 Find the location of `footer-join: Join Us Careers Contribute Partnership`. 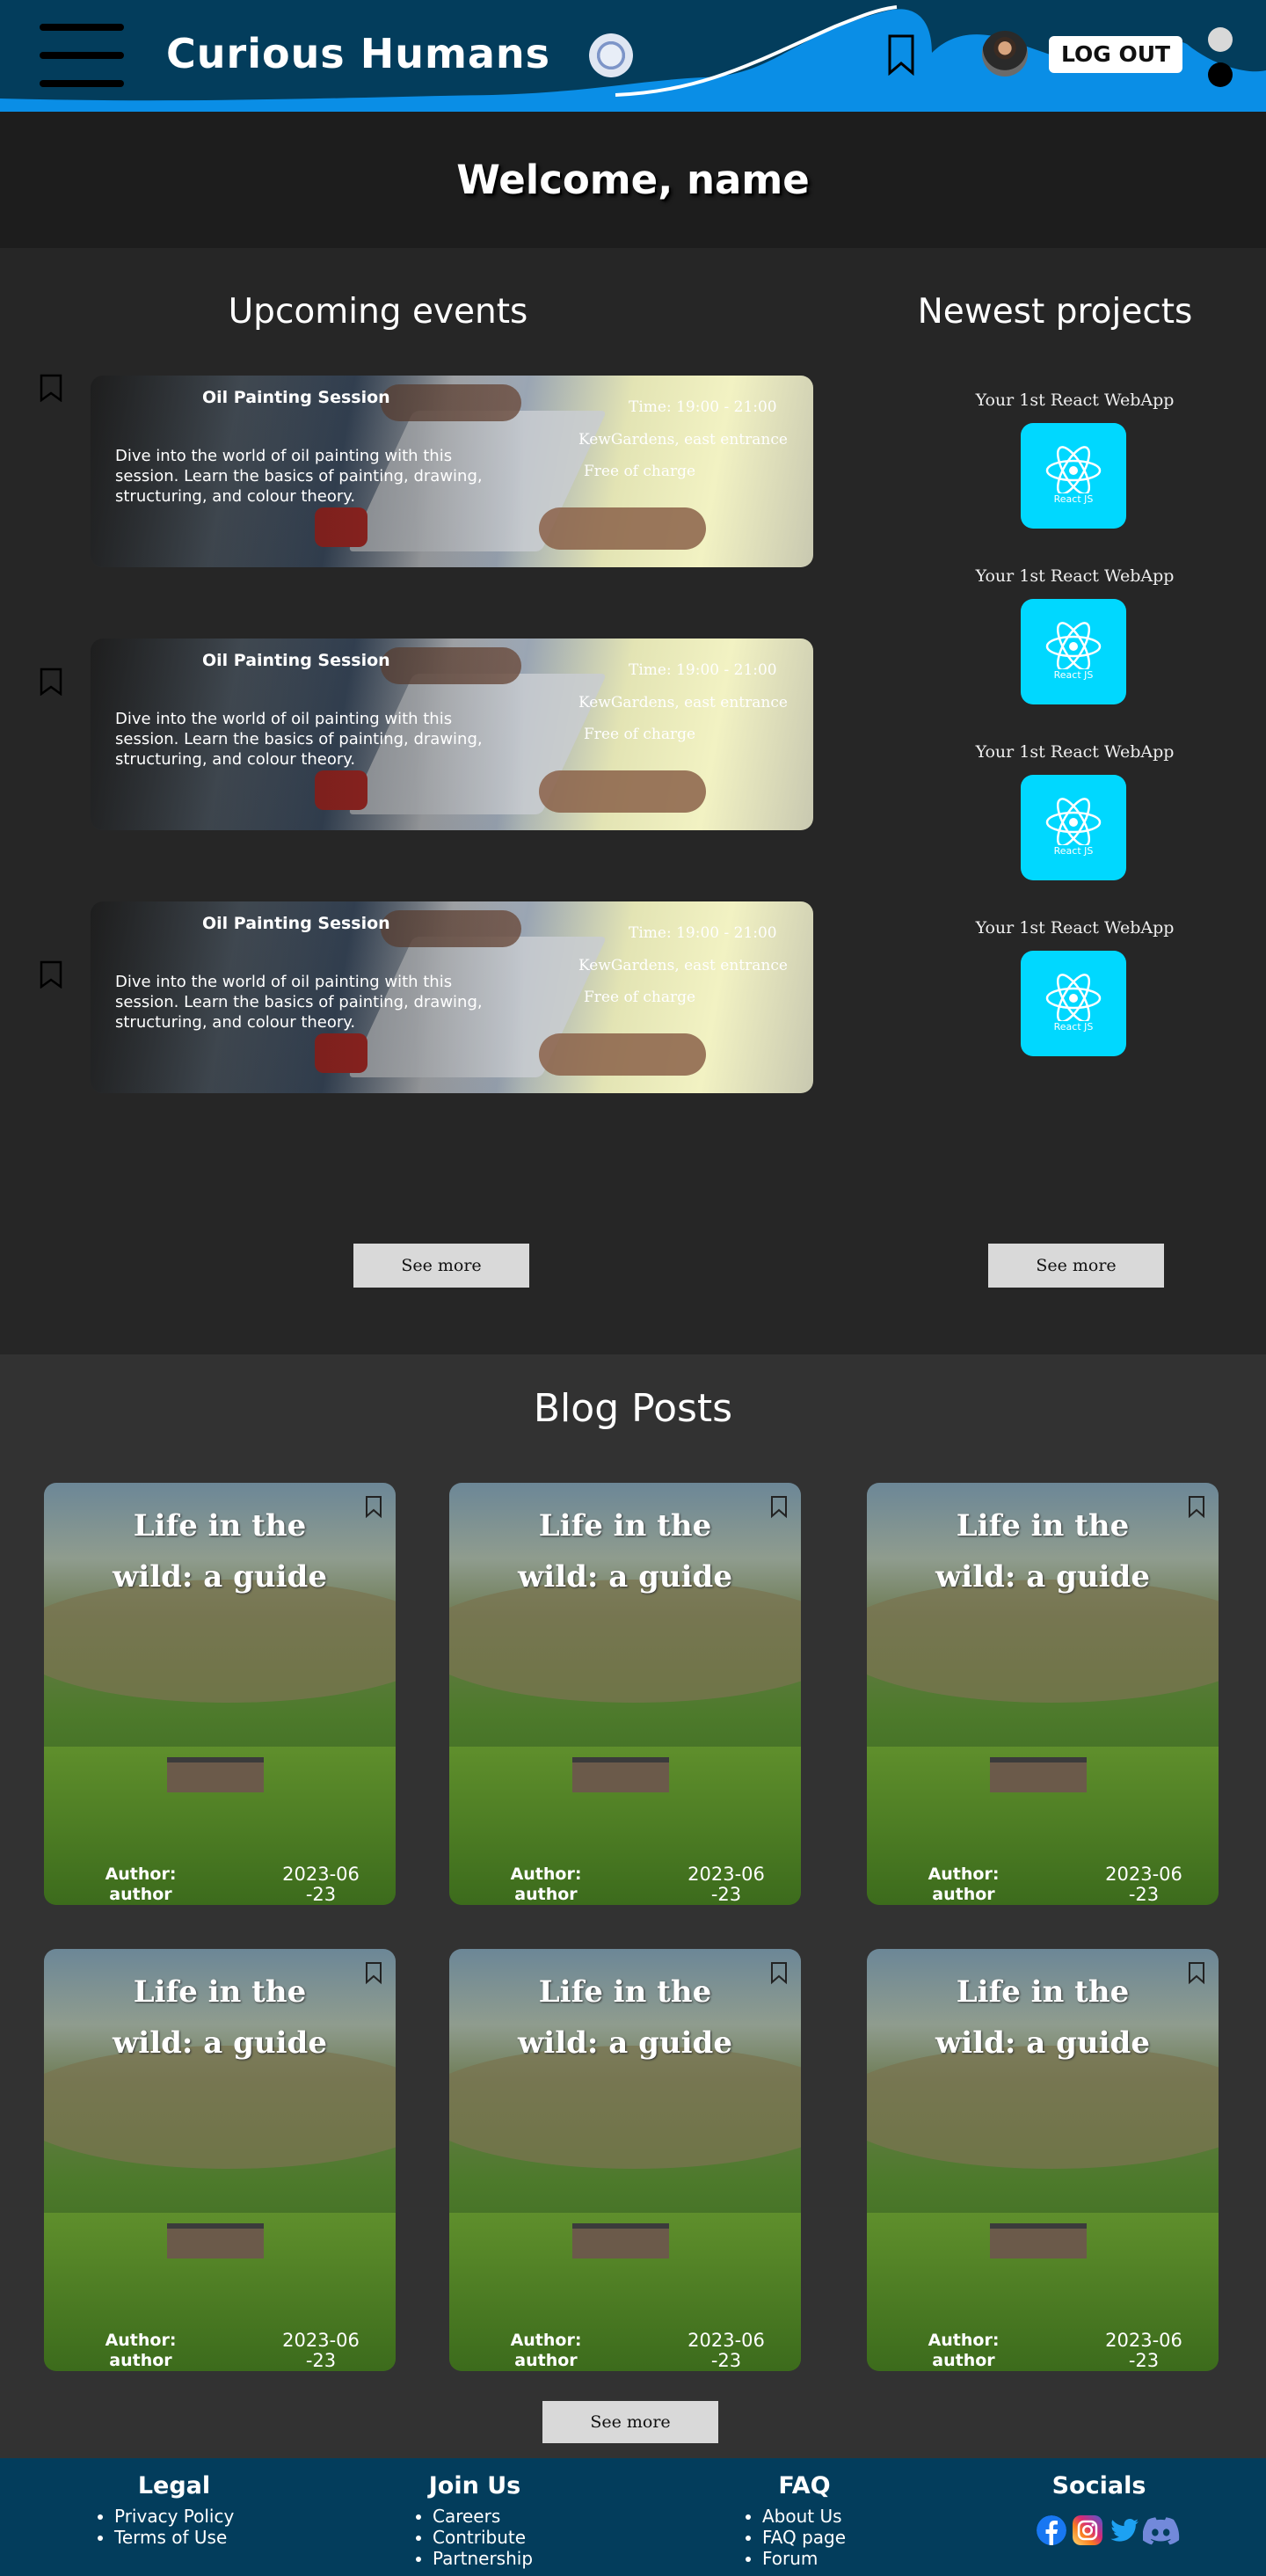

footer-join: Join Us Careers Contribute Partnership is located at coordinates (474, 2520).